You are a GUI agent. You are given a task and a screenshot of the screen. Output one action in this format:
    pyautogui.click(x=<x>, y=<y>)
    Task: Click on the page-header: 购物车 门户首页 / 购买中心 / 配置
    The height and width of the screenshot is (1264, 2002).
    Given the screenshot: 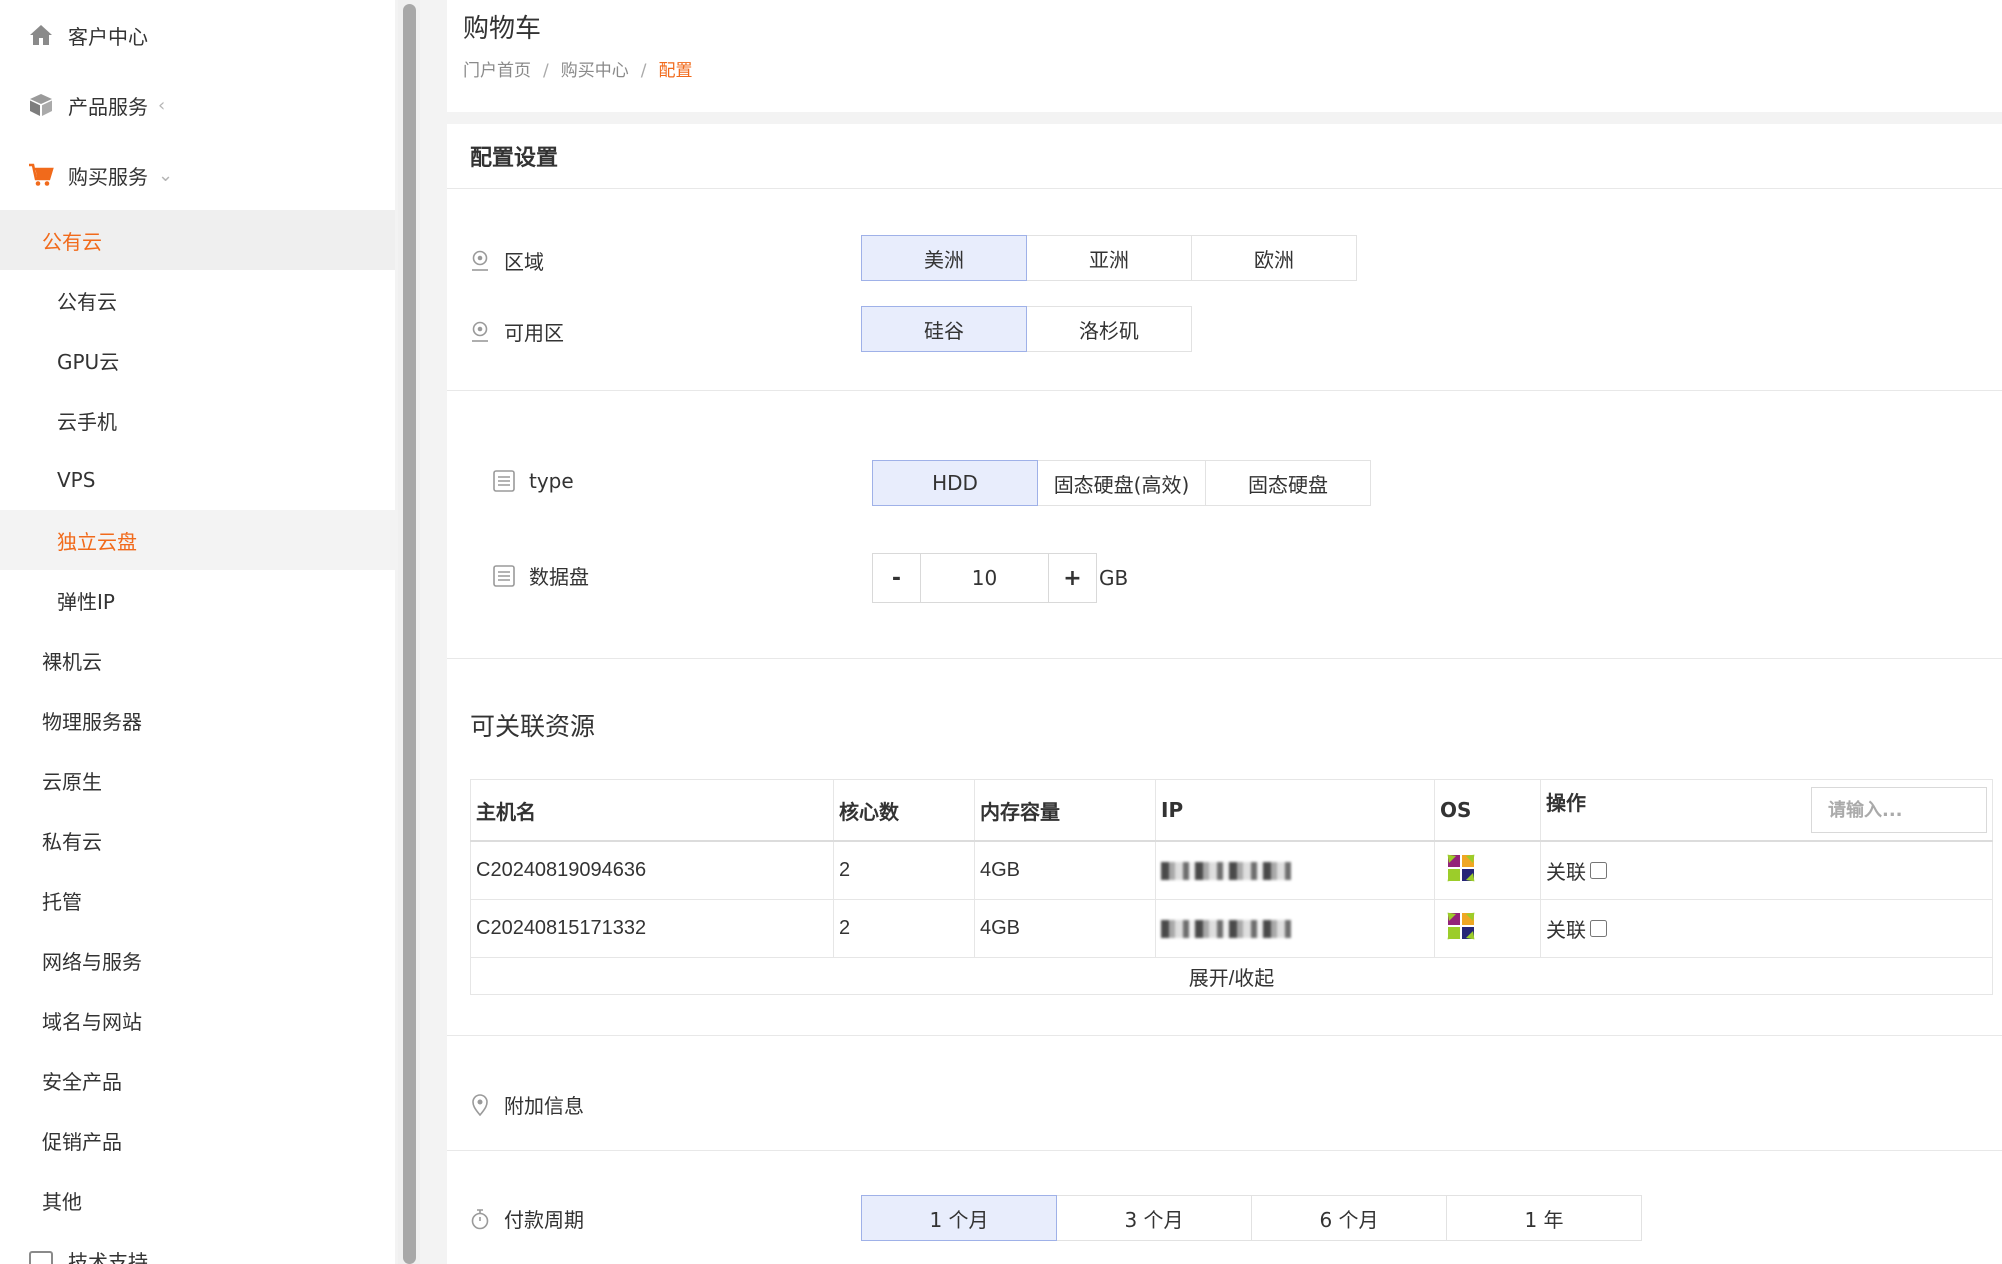 What is the action you would take?
    pyautogui.click(x=1224, y=56)
    